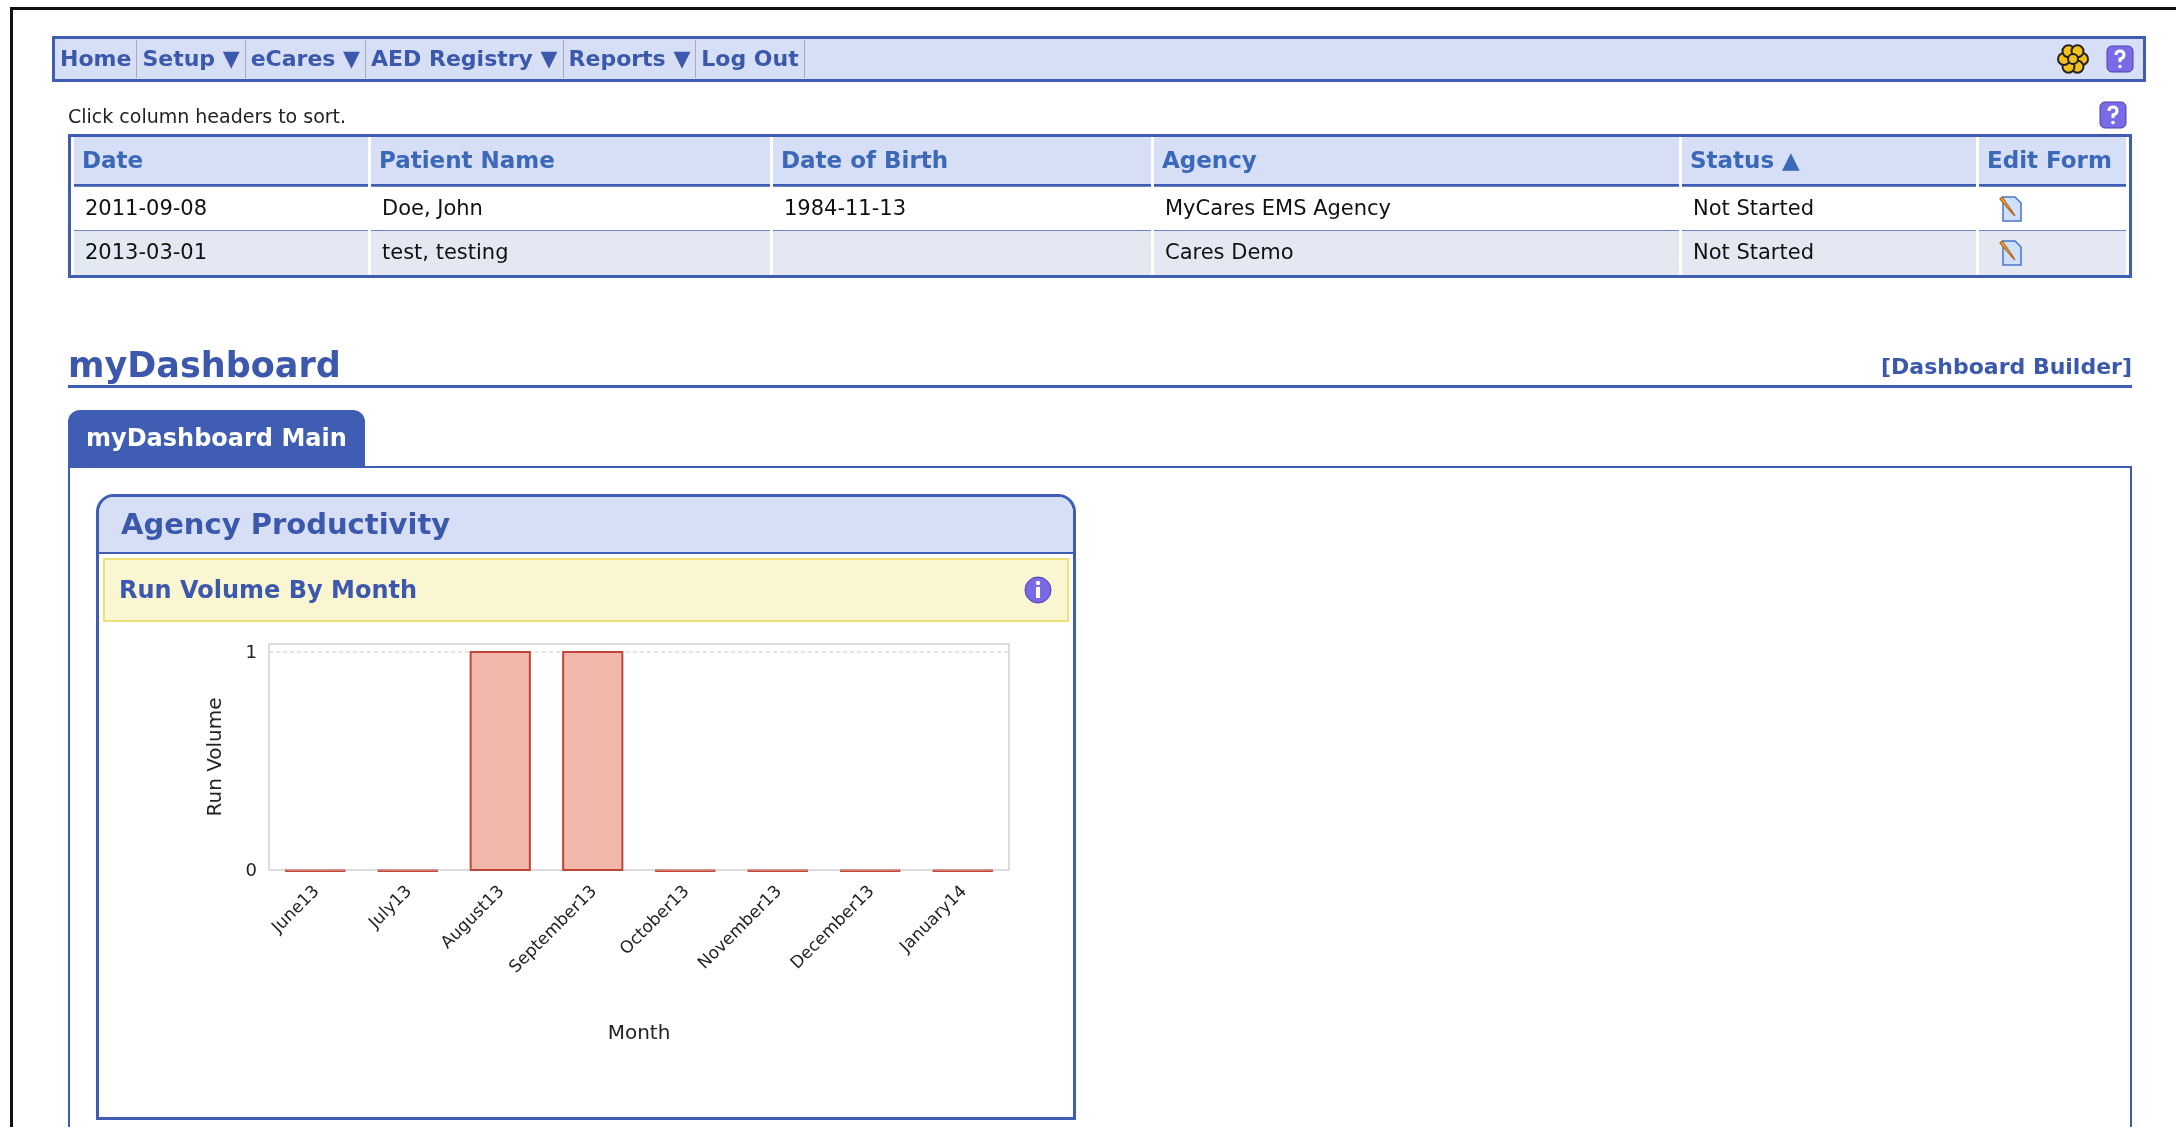 The width and height of the screenshot is (2176, 1136). Describe the element at coordinates (750, 59) in the screenshot. I see `nav-menu-item: Log Out` at that location.